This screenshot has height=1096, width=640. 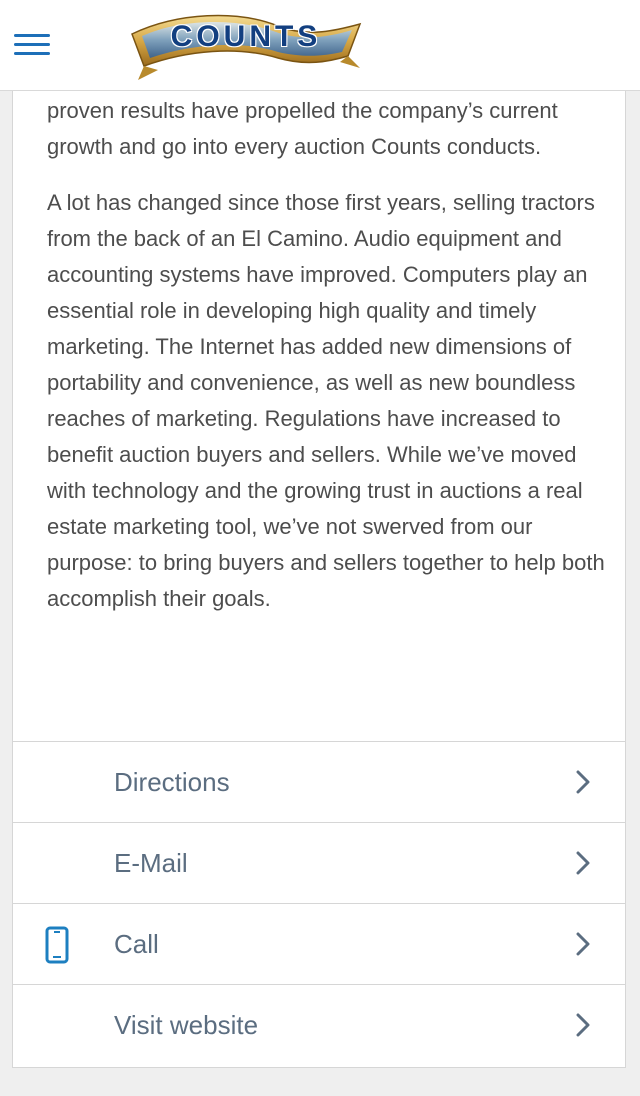 I want to click on phone-icon, so click(x=57, y=945).